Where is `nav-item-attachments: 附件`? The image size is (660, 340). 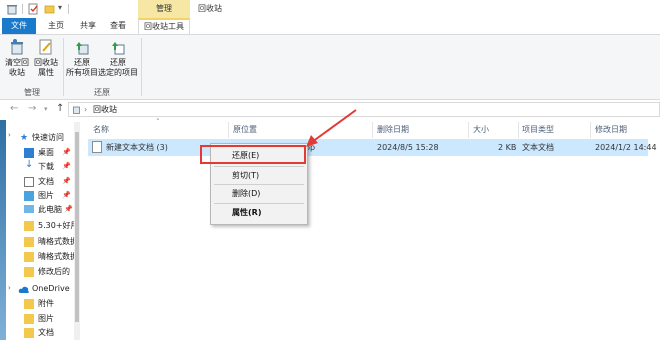
nav-item-attachments: 附件 is located at coordinates (53, 304).